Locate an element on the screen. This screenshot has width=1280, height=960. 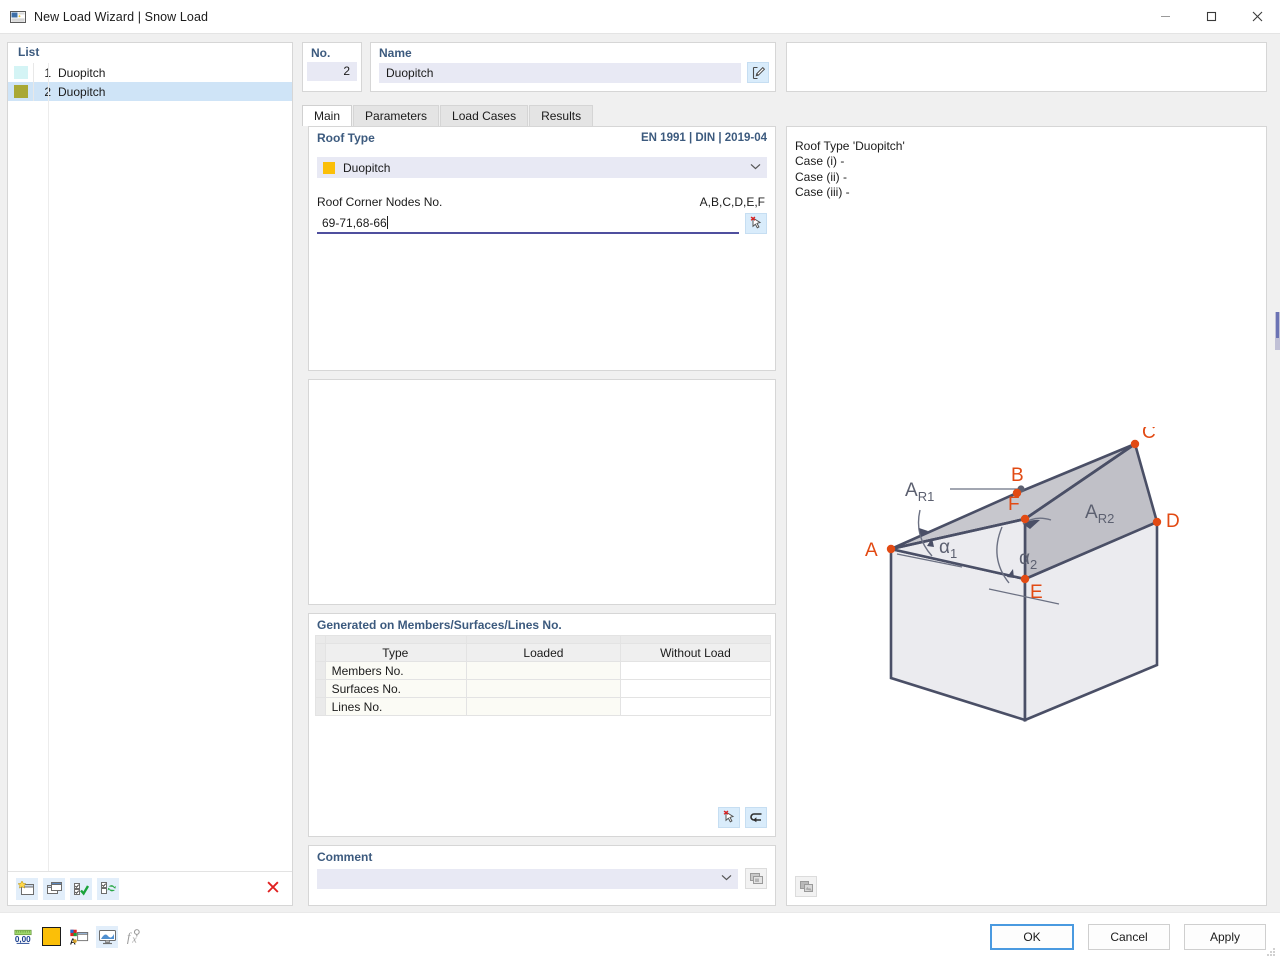
new-item-button is located at coordinates (27, 888).